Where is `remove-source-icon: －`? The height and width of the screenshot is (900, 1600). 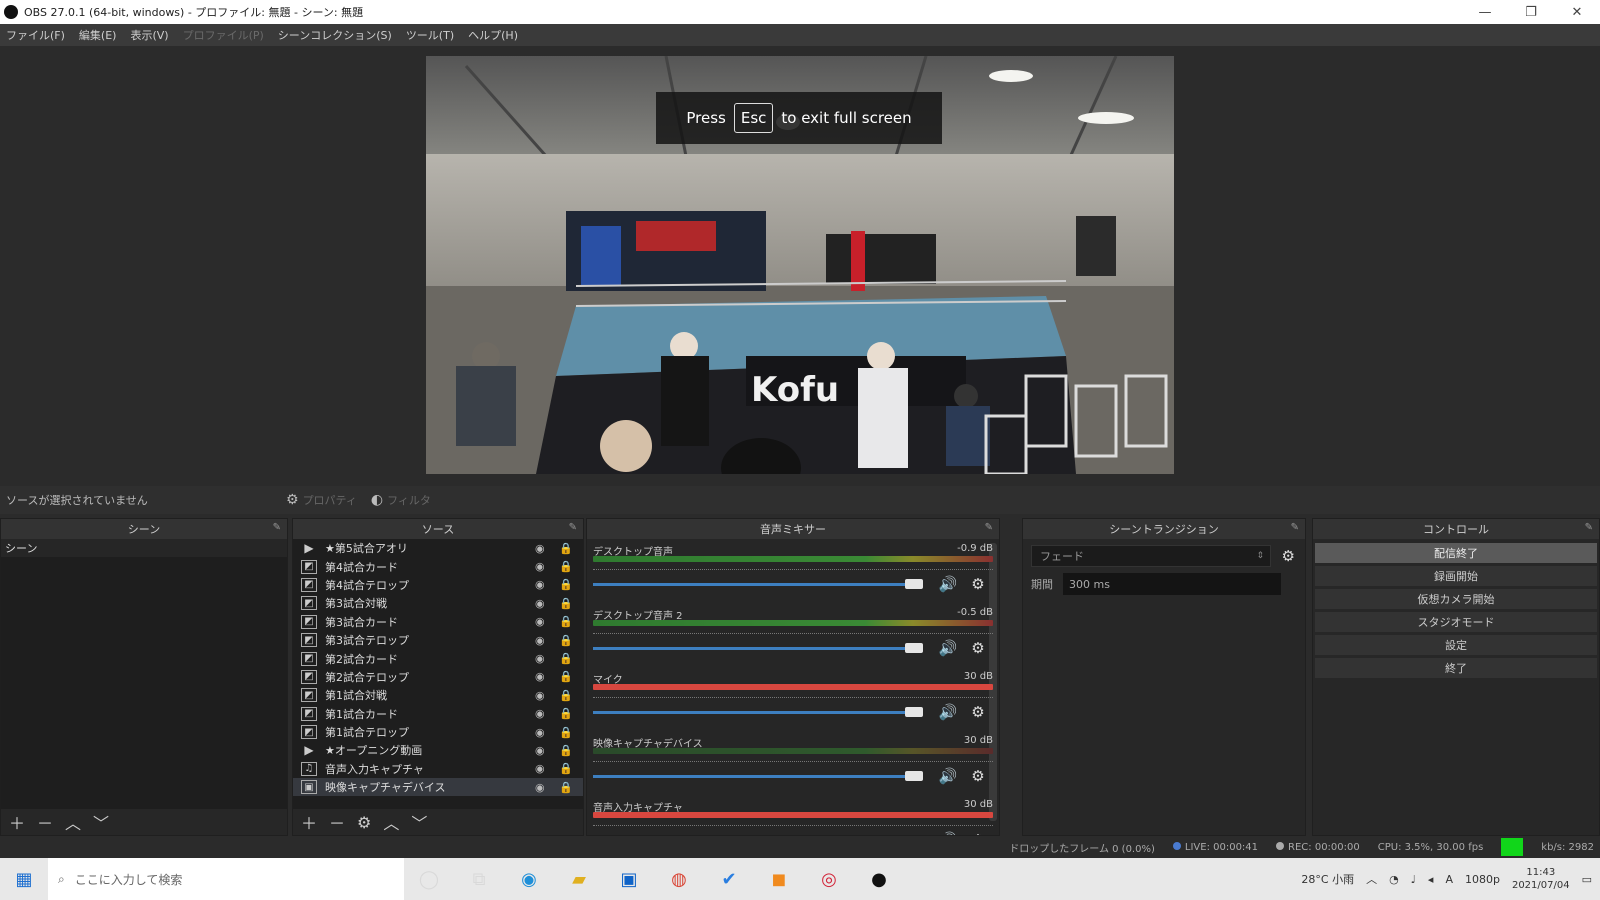
remove-source-icon: － is located at coordinates (337, 822).